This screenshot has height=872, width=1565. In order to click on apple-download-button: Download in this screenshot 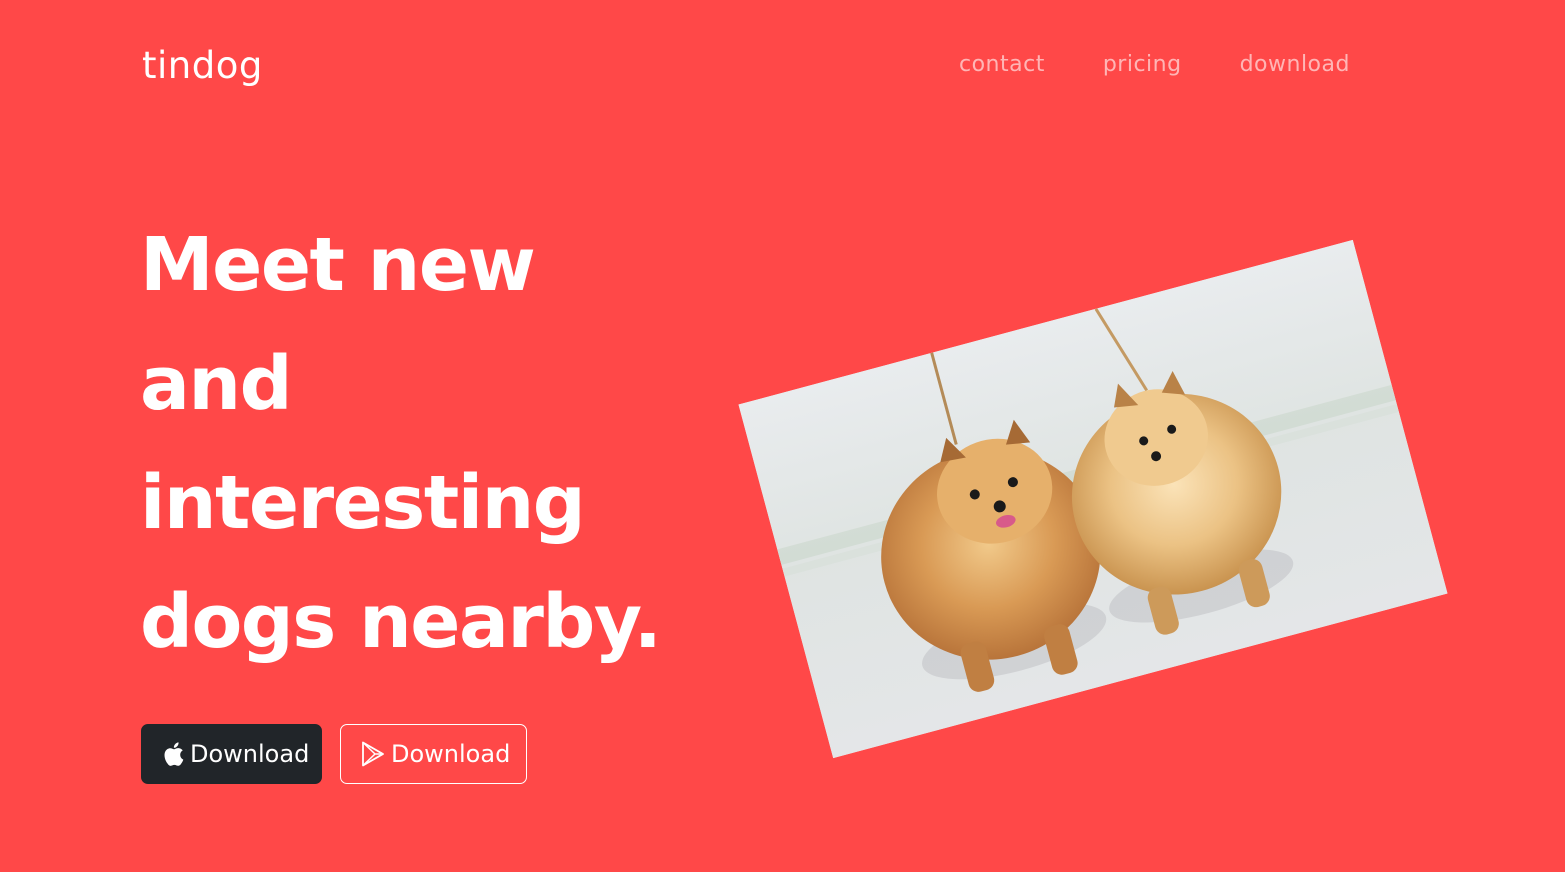, I will do `click(231, 754)`.